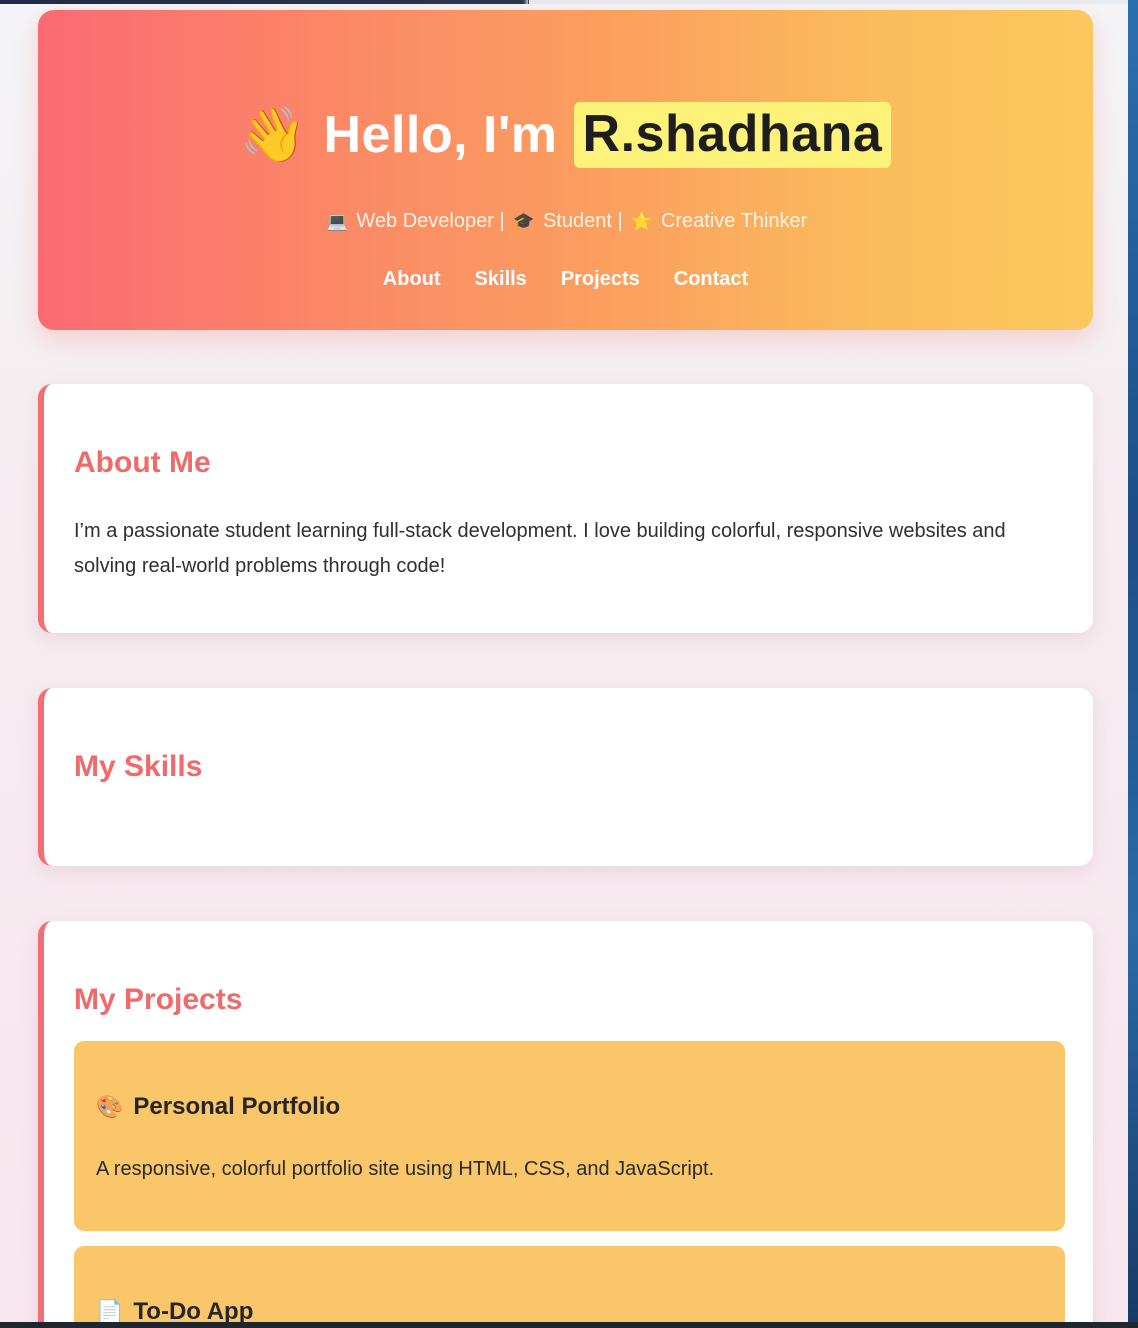 The width and height of the screenshot is (1138, 1328). What do you see at coordinates (138, 766) in the screenshot?
I see `skills-title: My Skills` at bounding box center [138, 766].